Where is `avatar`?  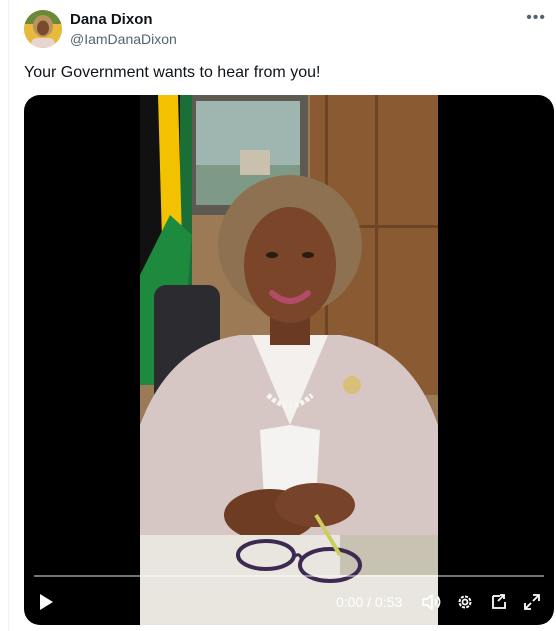
avatar is located at coordinates (43, 29).